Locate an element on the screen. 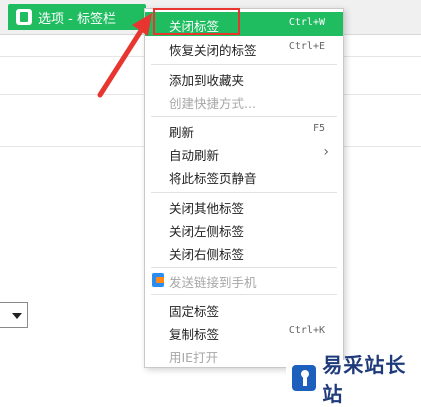 This screenshot has height=407, width=421. watermark: 易采站长站 is located at coordinates (353, 379).